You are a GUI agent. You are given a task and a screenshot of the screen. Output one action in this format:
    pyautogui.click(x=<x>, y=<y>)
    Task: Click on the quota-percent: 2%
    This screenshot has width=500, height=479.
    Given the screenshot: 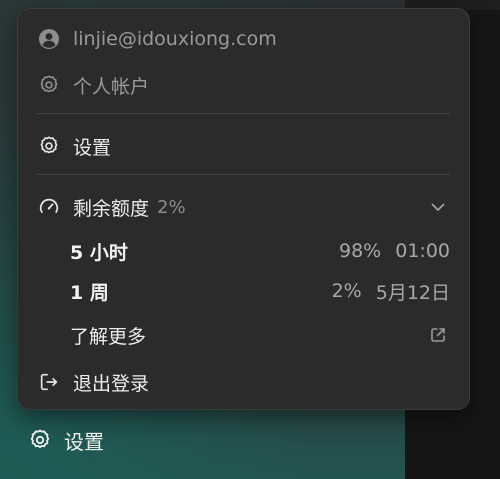 What is the action you would take?
    pyautogui.click(x=171, y=207)
    